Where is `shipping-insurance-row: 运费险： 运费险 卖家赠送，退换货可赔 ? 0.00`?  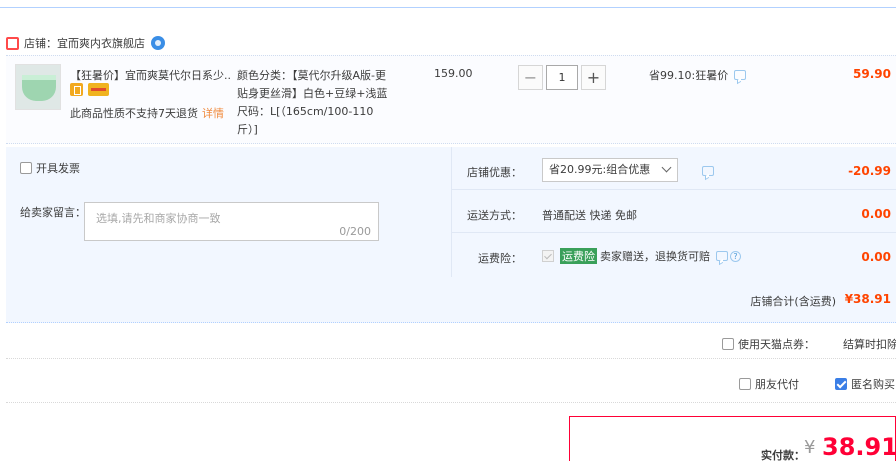
shipping-insurance-row: 运费险： 运费险 卖家赠送，退换货可赔 ? 0.00 is located at coordinates (674, 254).